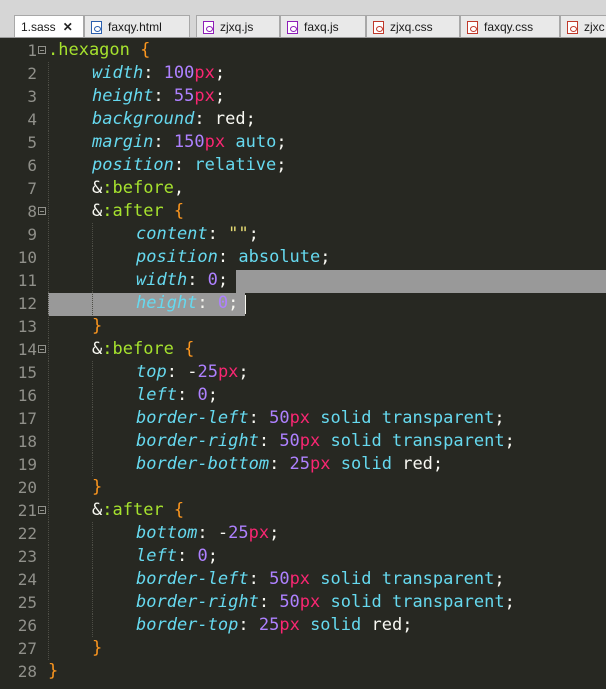 Image resolution: width=606 pixels, height=689 pixels. Describe the element at coordinates (583, 26) in the screenshot. I see `tab-zjxc: zjxc` at that location.